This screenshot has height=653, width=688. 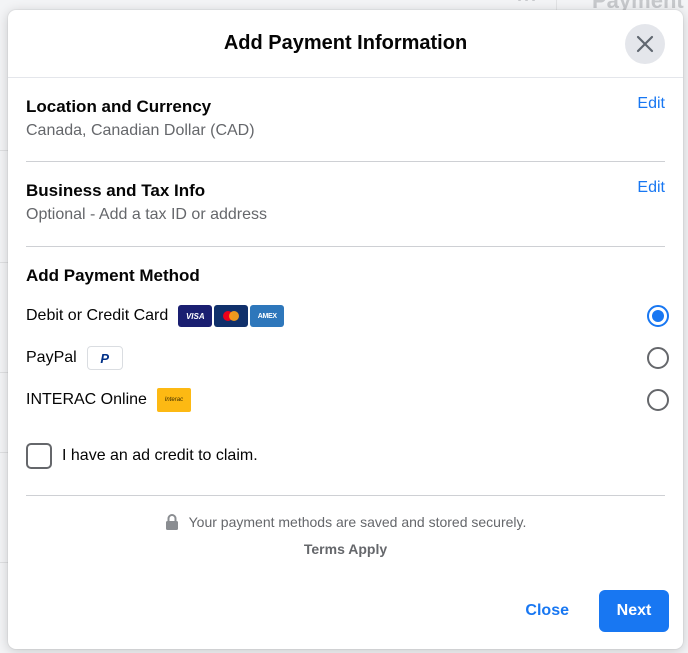 I want to click on edit-location-link: Edit, so click(x=651, y=104).